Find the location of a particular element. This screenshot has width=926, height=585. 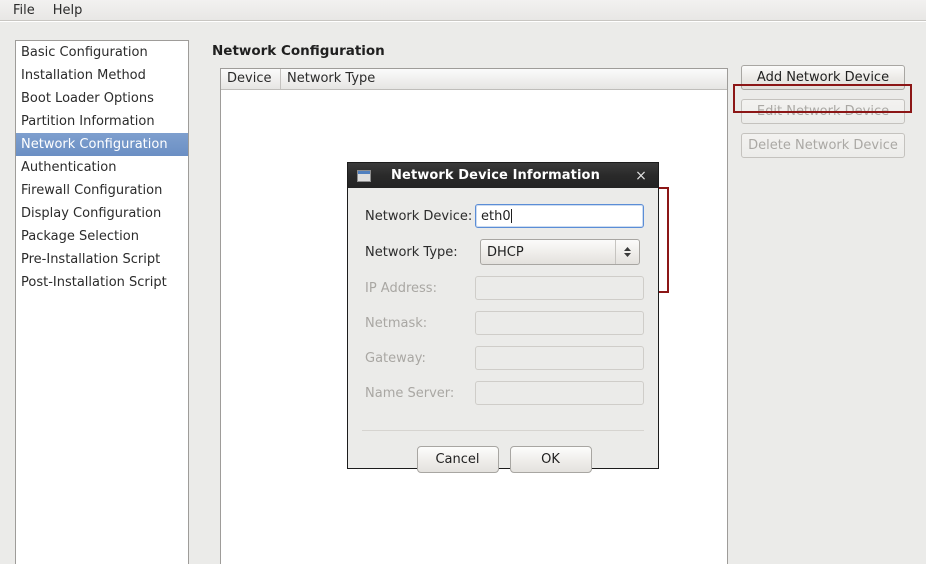

network-device-input: eth0 is located at coordinates (559, 216).